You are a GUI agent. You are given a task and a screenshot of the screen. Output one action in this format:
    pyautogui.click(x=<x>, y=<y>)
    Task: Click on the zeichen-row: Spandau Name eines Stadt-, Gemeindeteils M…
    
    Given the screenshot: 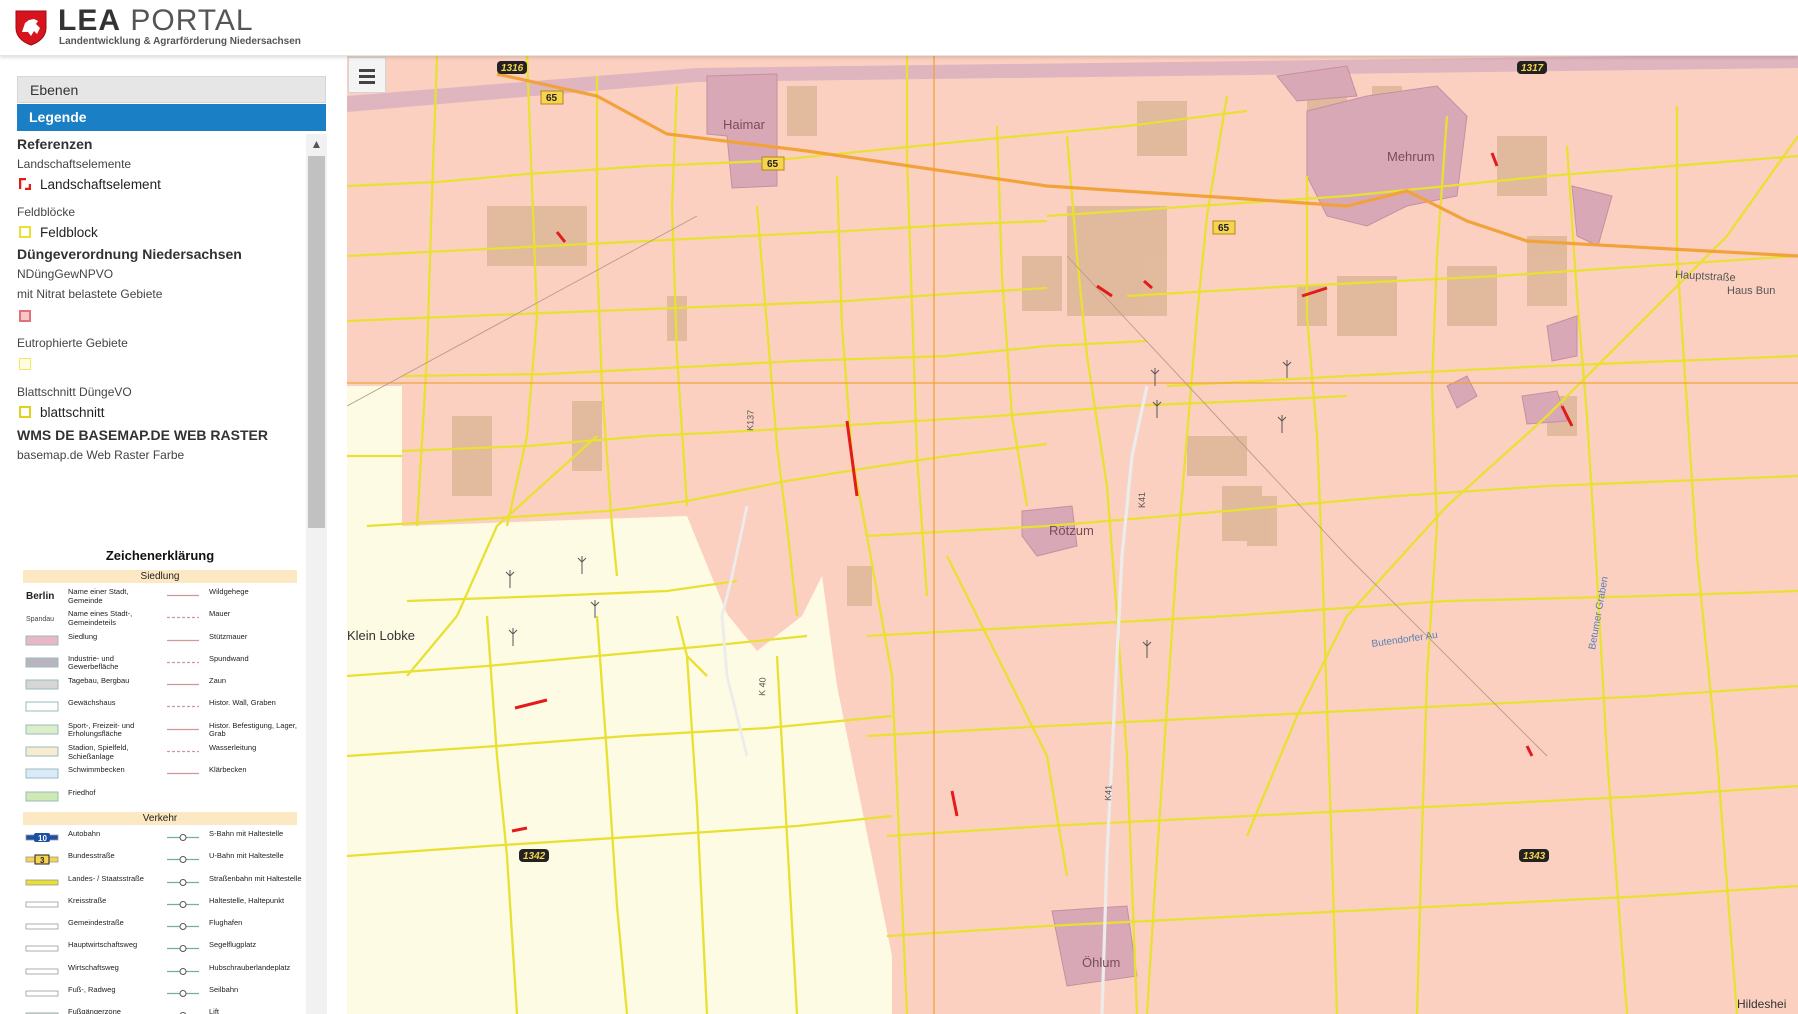 What is the action you would take?
    pyautogui.click(x=160, y=618)
    